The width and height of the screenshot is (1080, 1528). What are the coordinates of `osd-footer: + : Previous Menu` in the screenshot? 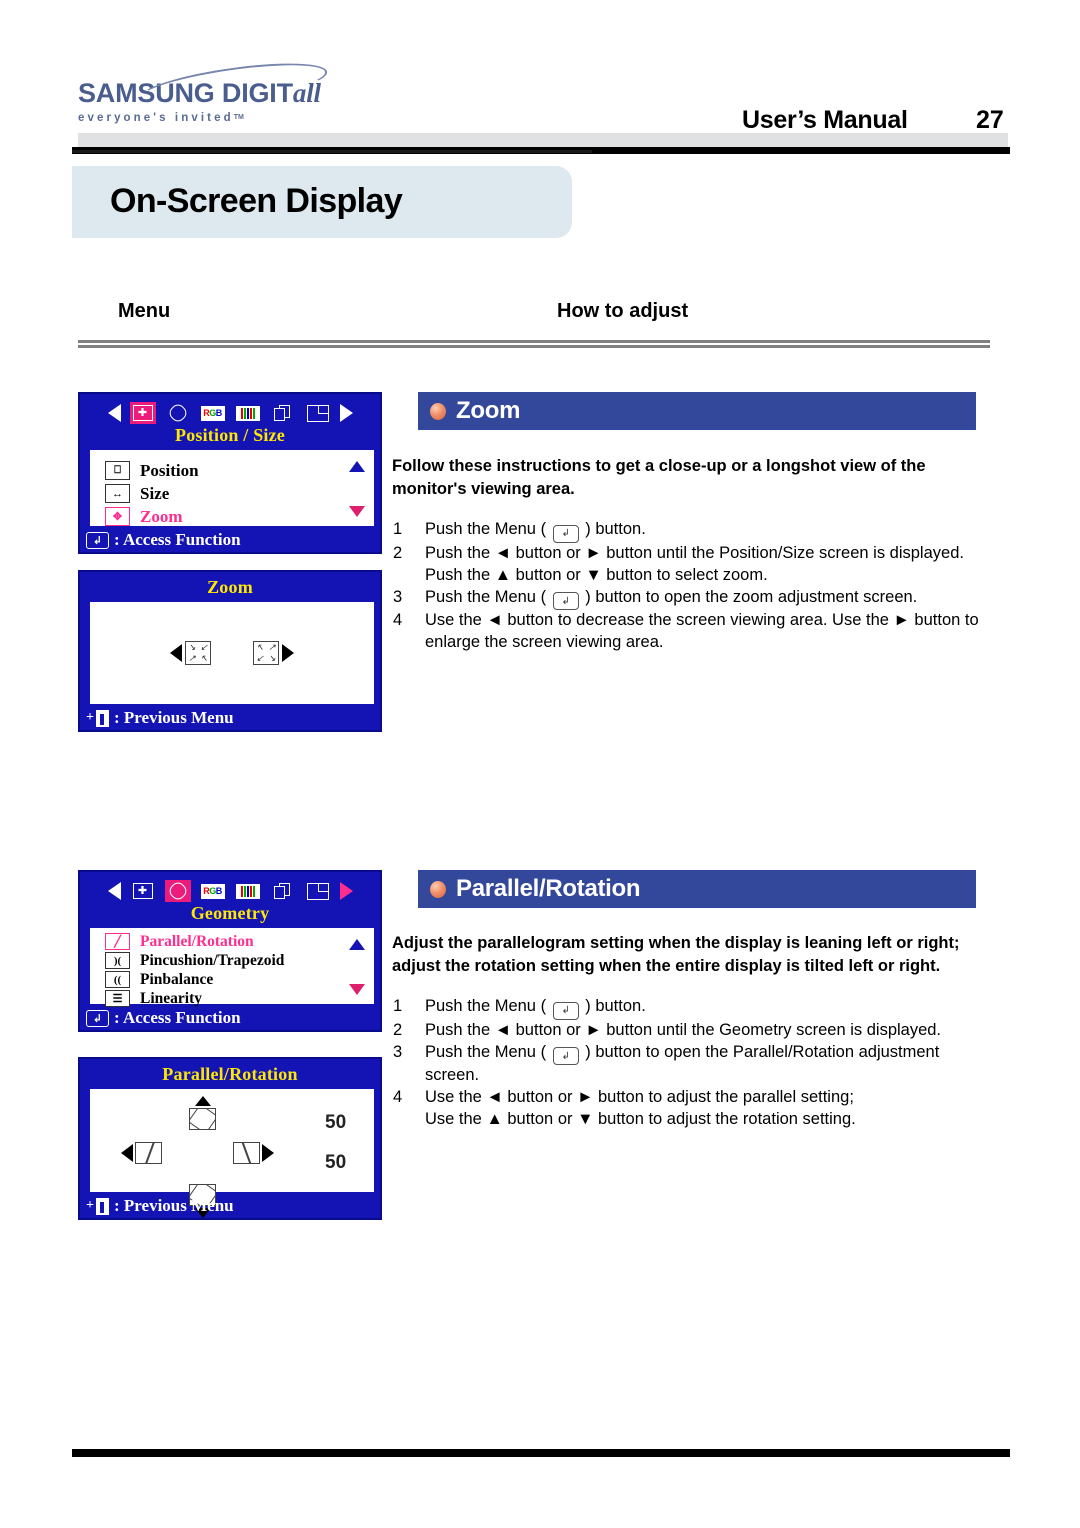 It's located at (160, 1206).